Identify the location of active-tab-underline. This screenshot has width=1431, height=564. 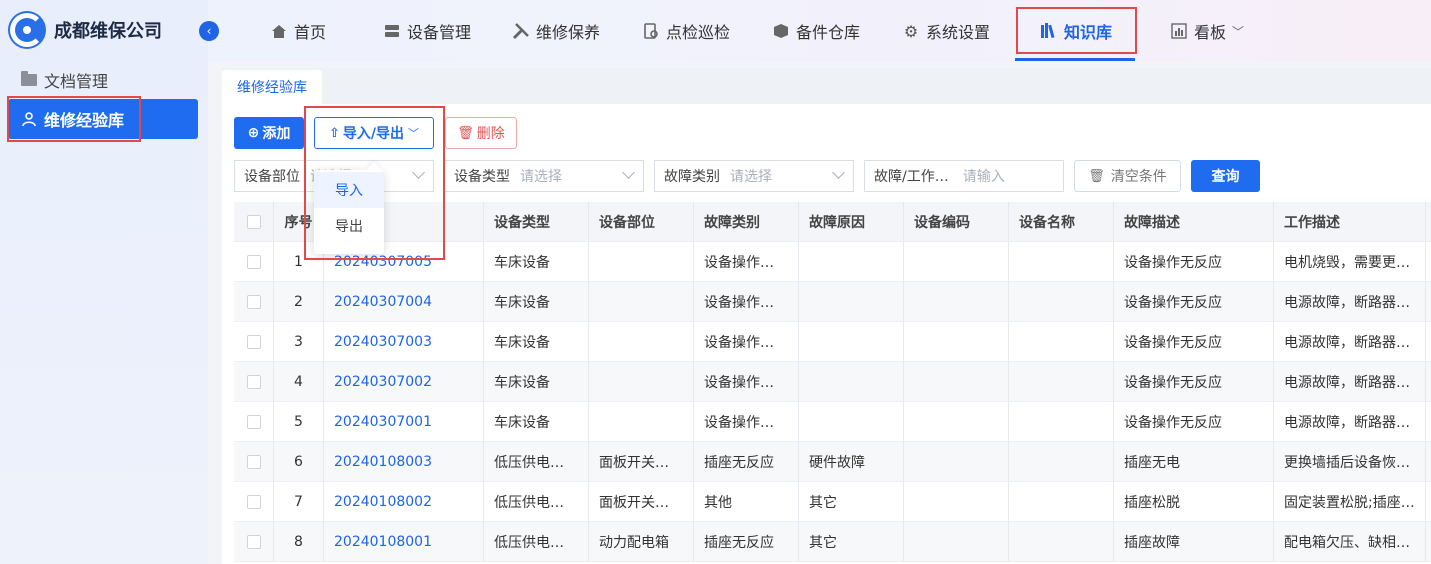
(1075, 59).